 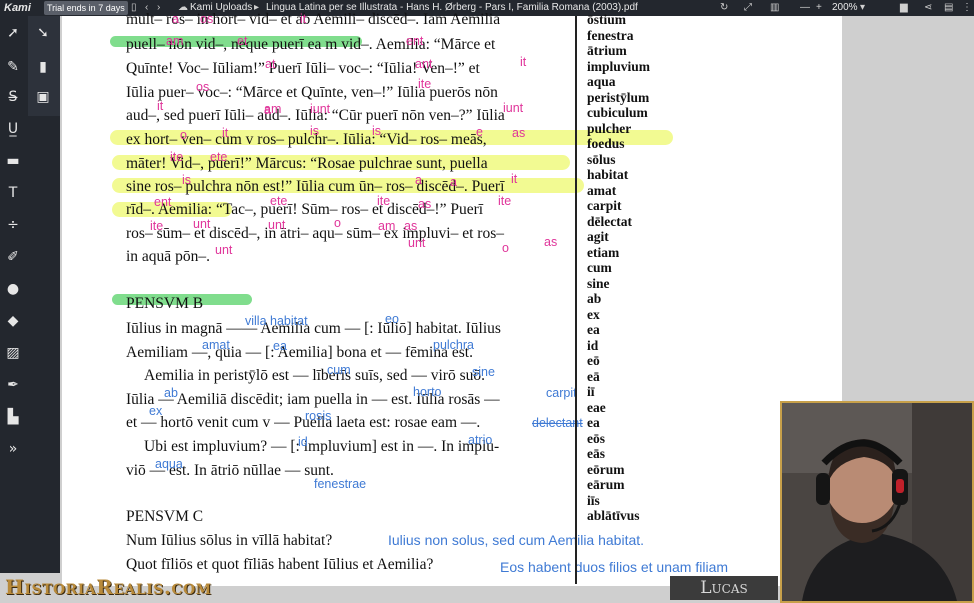 What do you see at coordinates (561, 393) in the screenshot?
I see `ink-annotation: carpit` at bounding box center [561, 393].